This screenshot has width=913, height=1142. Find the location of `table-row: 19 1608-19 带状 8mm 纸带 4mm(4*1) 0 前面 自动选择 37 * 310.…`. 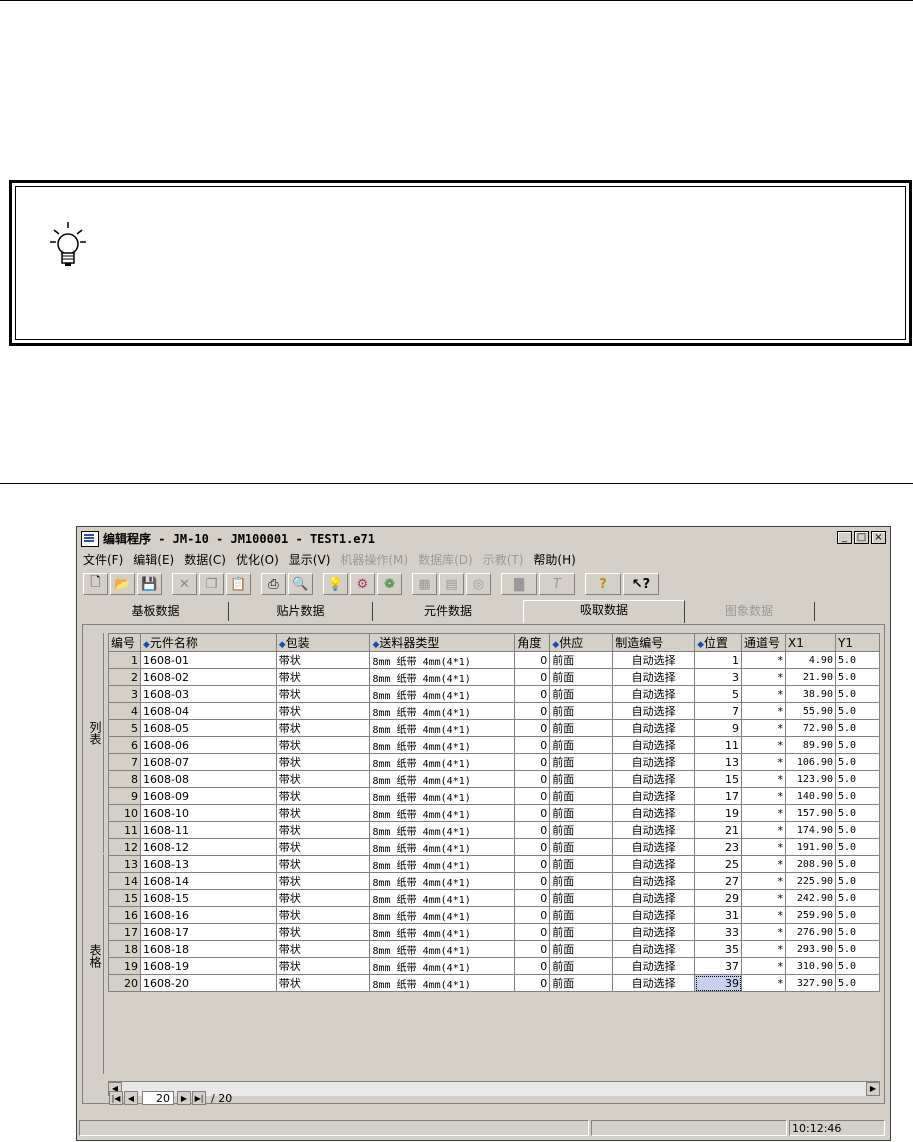

table-row: 19 1608-19 带状 8mm 纸带 4mm(4*1) 0 前面 自动选择 37 * 310.… is located at coordinates (494, 966).